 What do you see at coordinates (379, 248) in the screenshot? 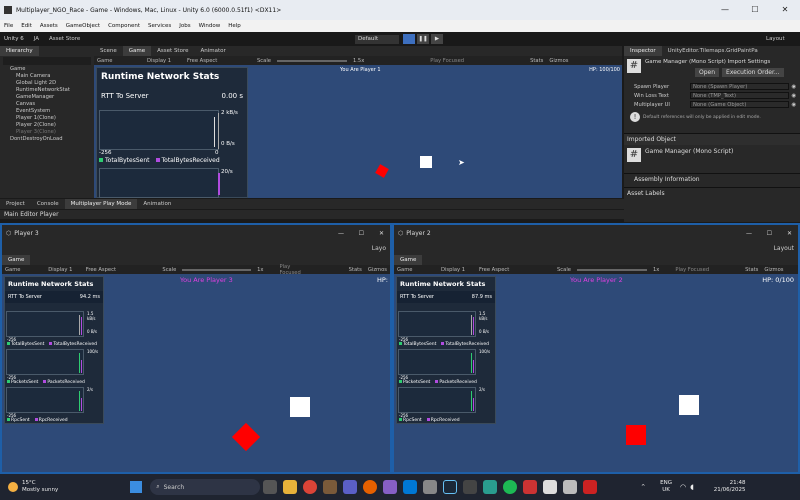
I see `layout-select: Layo` at bounding box center [379, 248].